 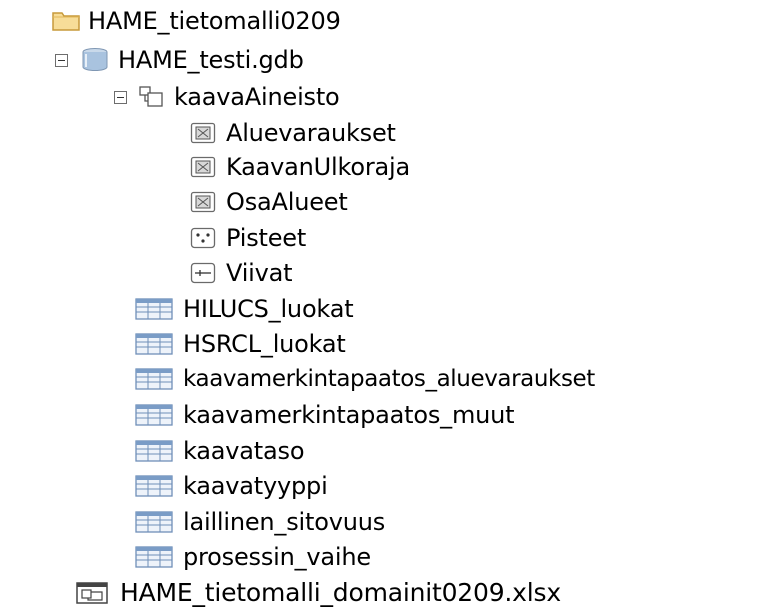 What do you see at coordinates (255, 486) in the screenshot?
I see `tree-node-label: kaavatyyppi` at bounding box center [255, 486].